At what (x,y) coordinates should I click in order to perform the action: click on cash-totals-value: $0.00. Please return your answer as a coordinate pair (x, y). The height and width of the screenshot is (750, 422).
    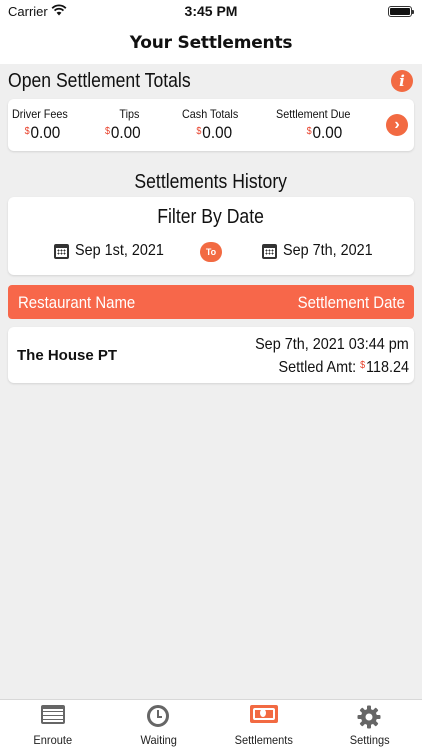
    Looking at the image, I should click on (214, 132).